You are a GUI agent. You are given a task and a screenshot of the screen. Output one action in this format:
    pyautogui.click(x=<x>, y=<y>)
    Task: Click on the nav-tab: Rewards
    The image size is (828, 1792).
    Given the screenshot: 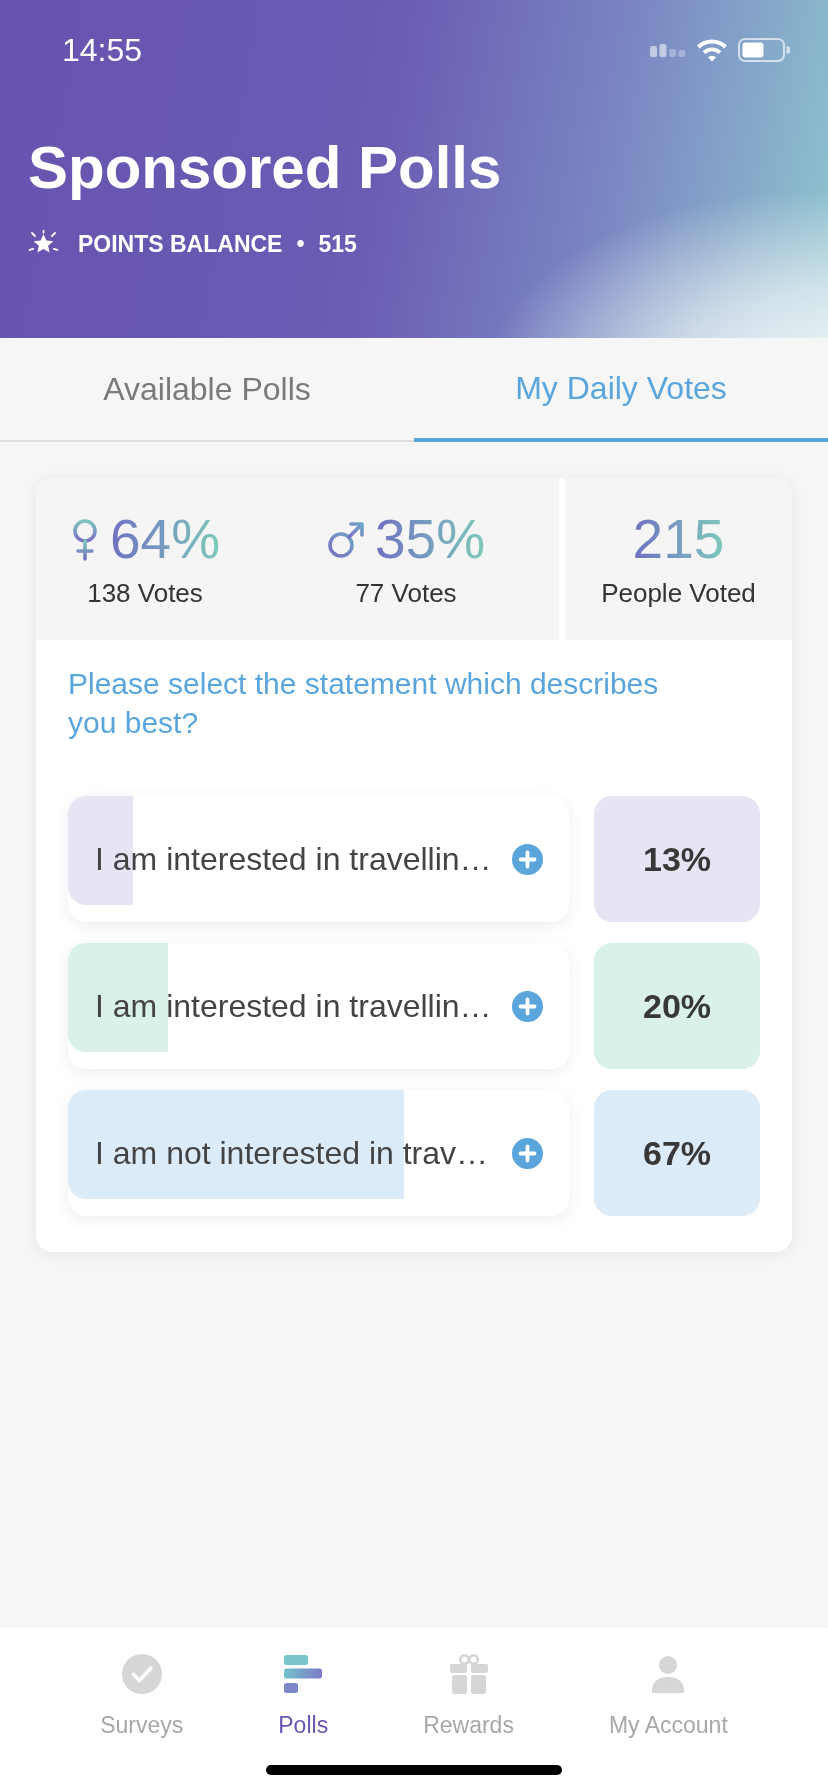 What is the action you would take?
    pyautogui.click(x=468, y=1695)
    